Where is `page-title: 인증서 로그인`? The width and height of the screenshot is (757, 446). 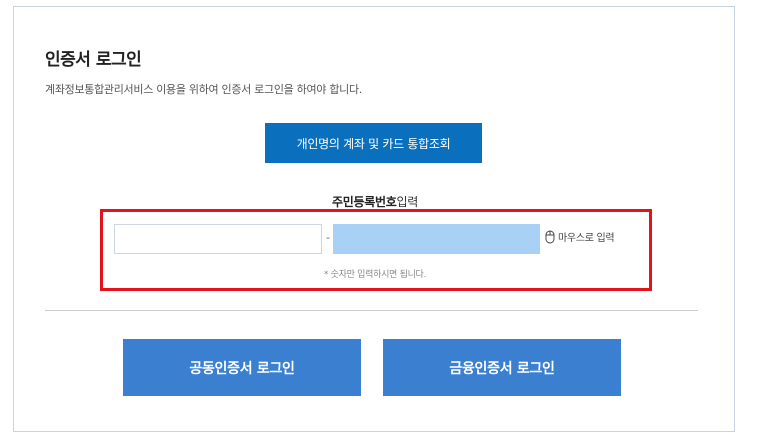
page-title: 인증서 로그인 is located at coordinates (93, 60).